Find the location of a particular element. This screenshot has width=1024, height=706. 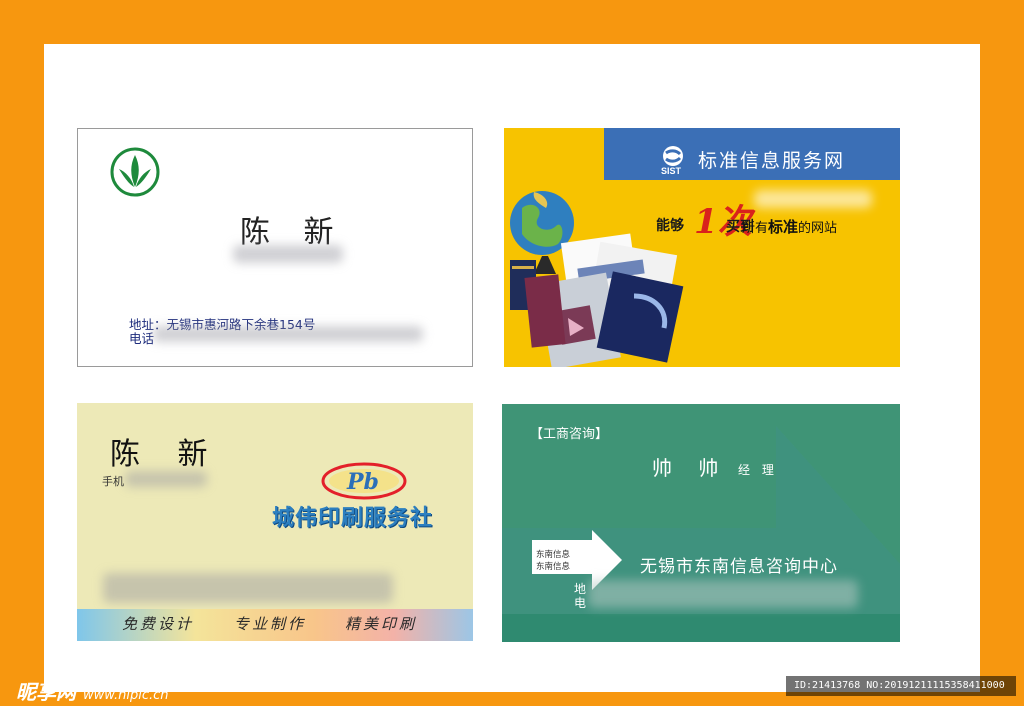

slogan-prefix: 能够 is located at coordinates (670, 226).